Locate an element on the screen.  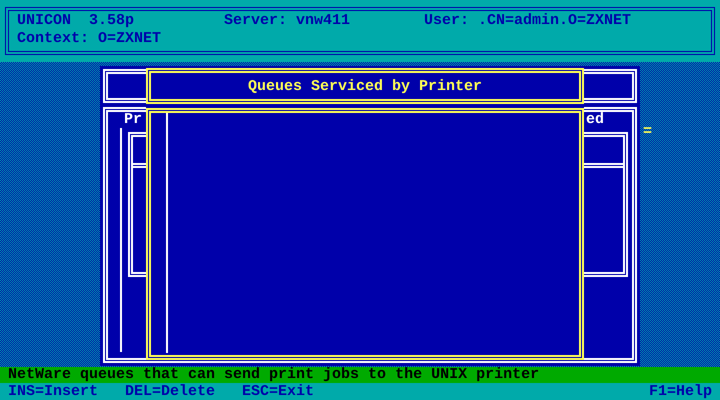
context-text: Context: O=ZXNET is located at coordinates (89, 40).